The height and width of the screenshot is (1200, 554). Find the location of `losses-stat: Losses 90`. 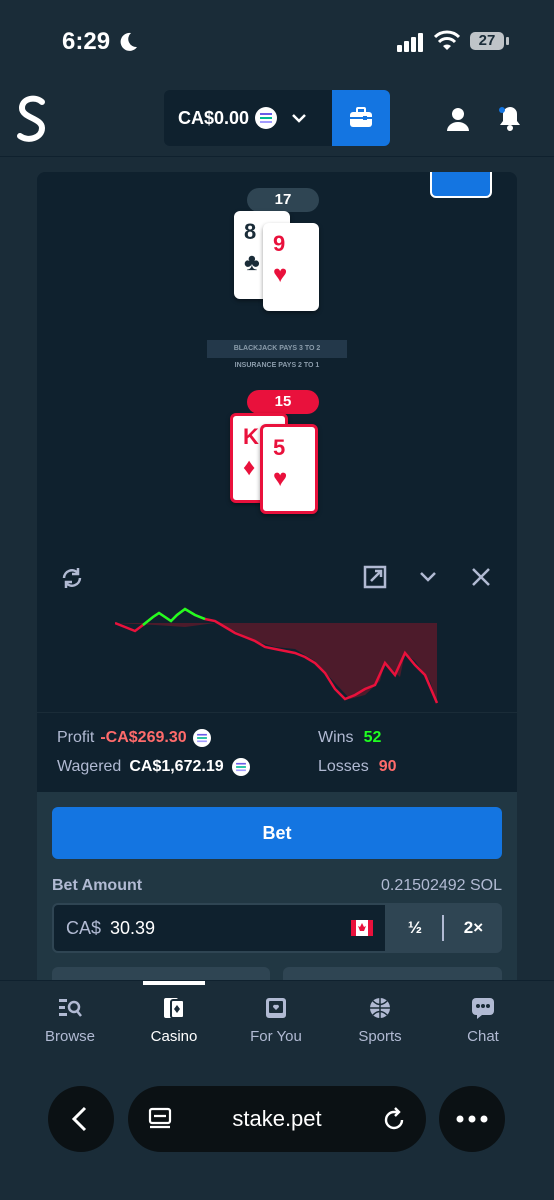

losses-stat: Losses 90 is located at coordinates (357, 767).